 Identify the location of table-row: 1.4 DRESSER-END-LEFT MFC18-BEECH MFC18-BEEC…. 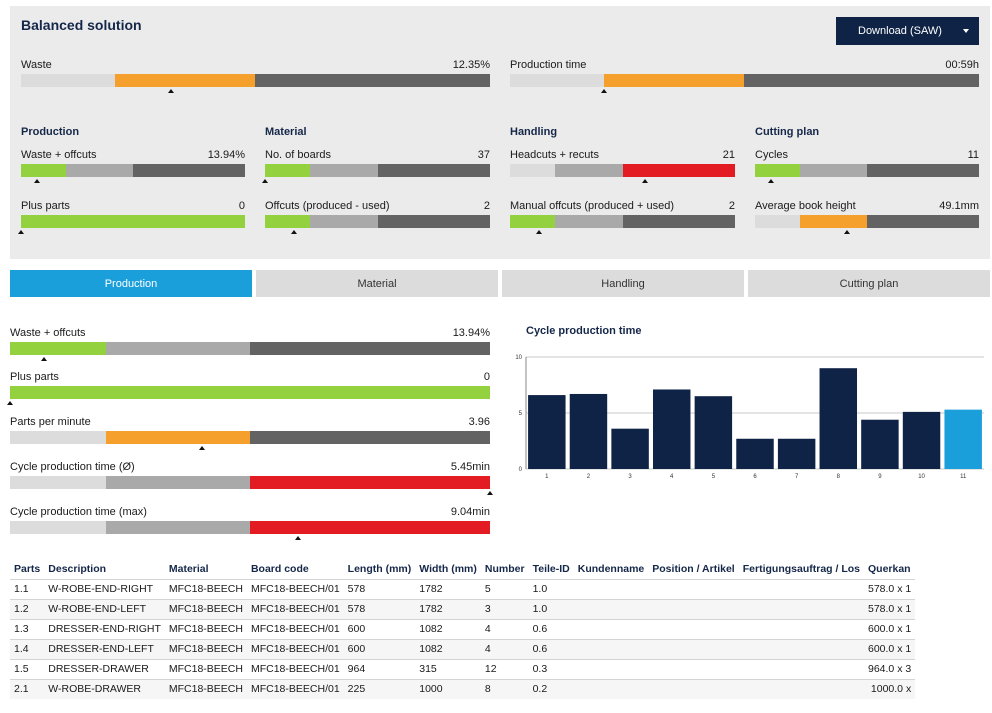
(463, 648).